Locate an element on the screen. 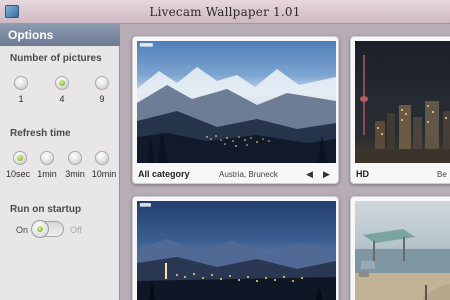  city-scene is located at coordinates (402, 109).